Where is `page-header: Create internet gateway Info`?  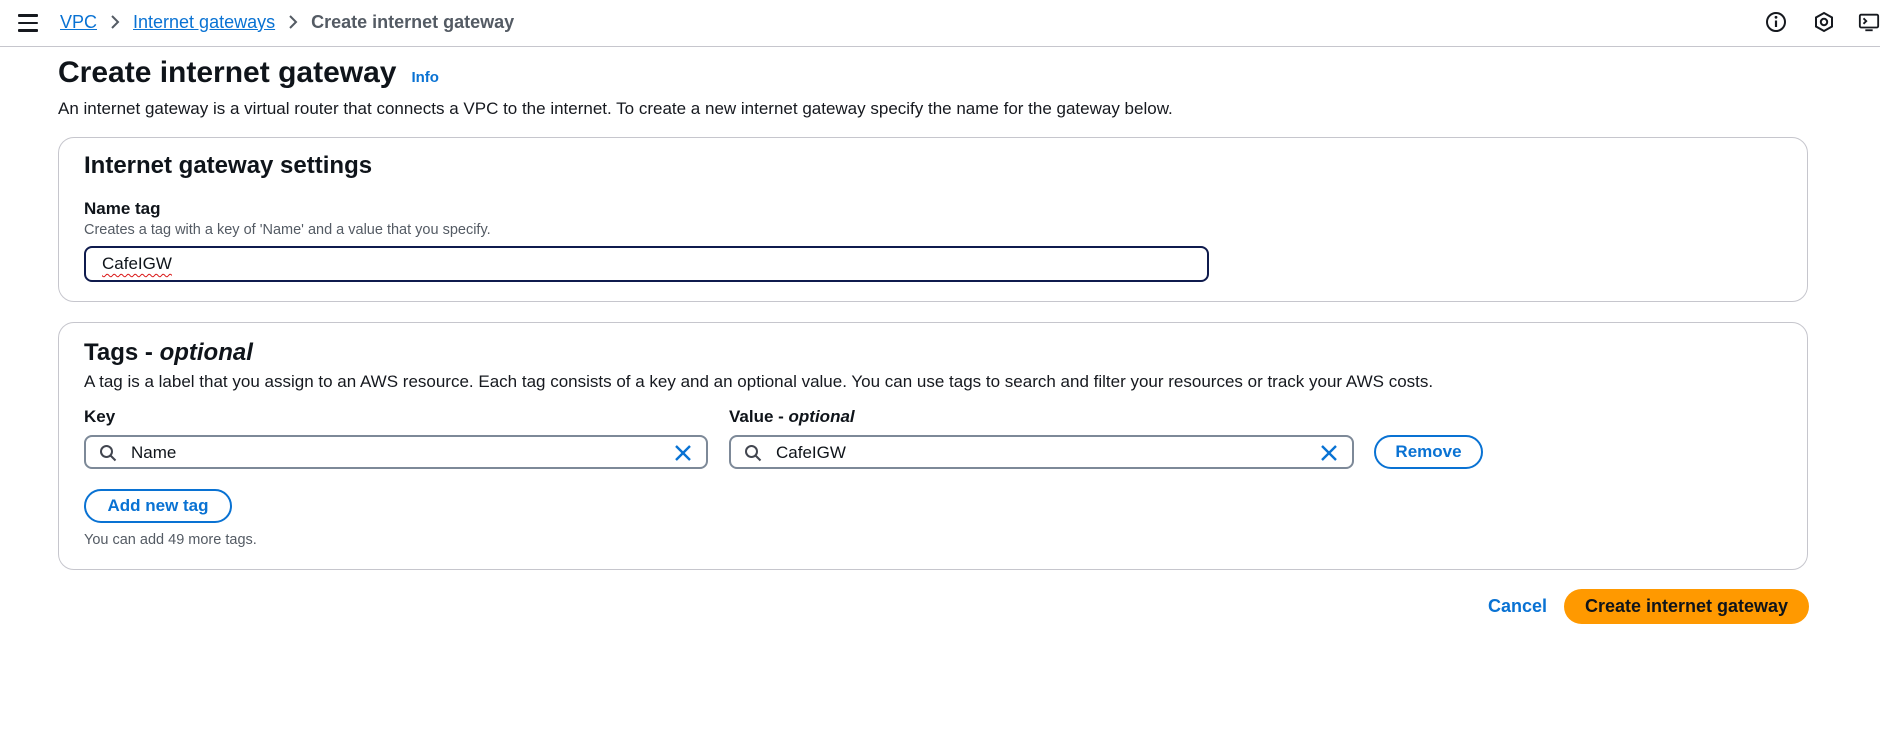 page-header: Create internet gateway Info is located at coordinates (248, 73).